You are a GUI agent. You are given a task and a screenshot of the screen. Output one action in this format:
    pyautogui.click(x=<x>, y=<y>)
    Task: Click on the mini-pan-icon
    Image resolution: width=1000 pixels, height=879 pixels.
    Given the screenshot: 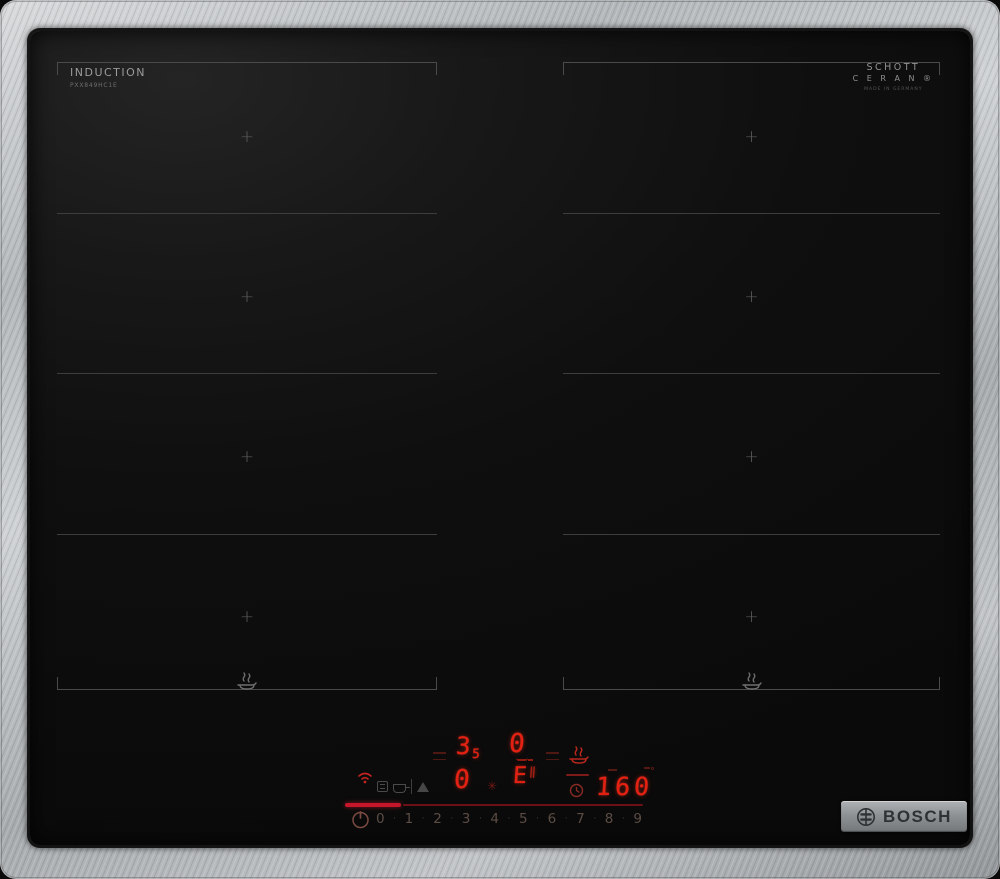 What is the action you would take?
    pyautogui.click(x=524, y=757)
    